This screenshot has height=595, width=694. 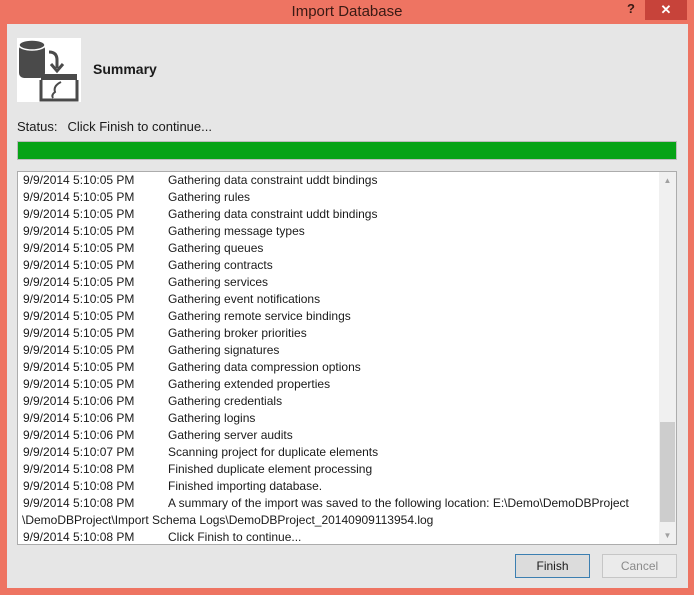 What do you see at coordinates (631, 10) in the screenshot?
I see `help-button: ?` at bounding box center [631, 10].